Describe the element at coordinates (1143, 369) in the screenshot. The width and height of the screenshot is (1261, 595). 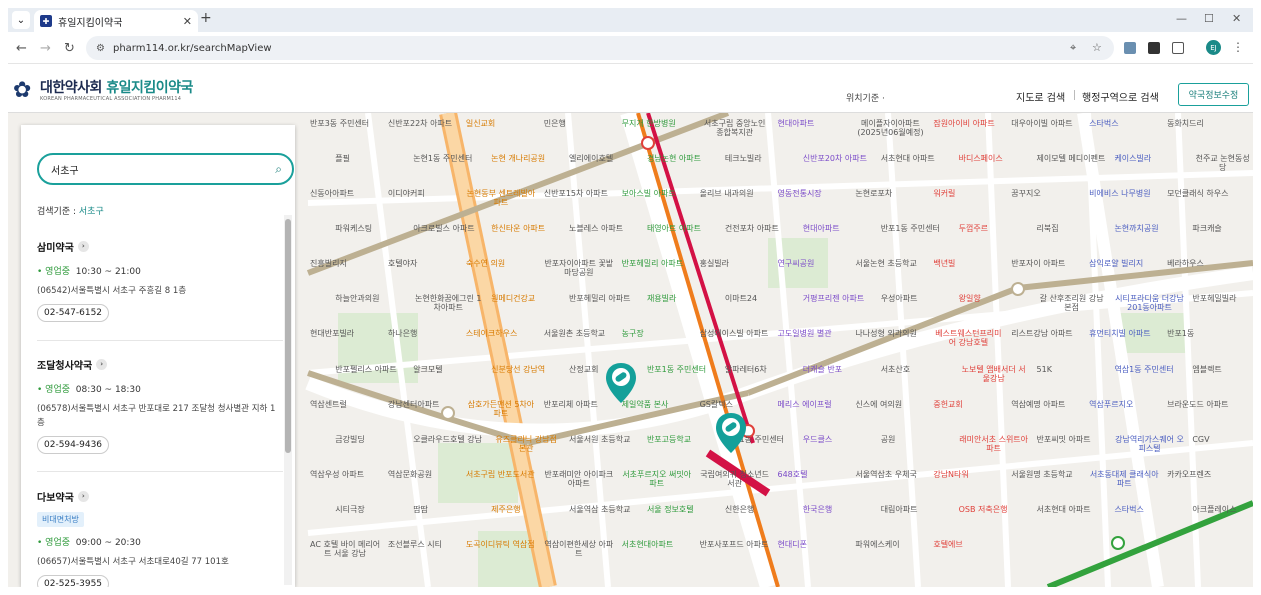
I see `map-place-label: 역삼1동 주민센터` at that location.